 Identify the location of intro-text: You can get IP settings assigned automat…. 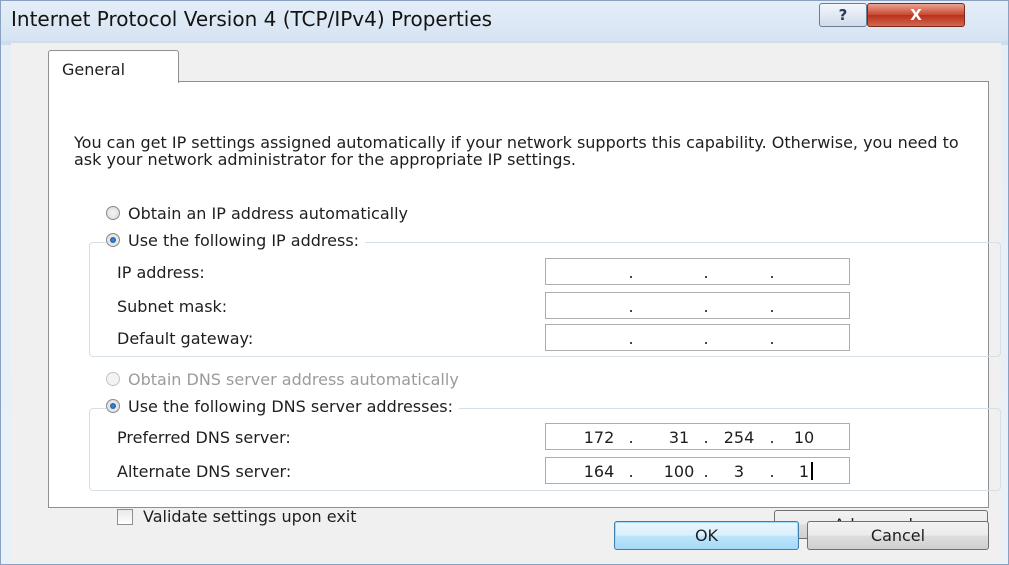
(516, 151).